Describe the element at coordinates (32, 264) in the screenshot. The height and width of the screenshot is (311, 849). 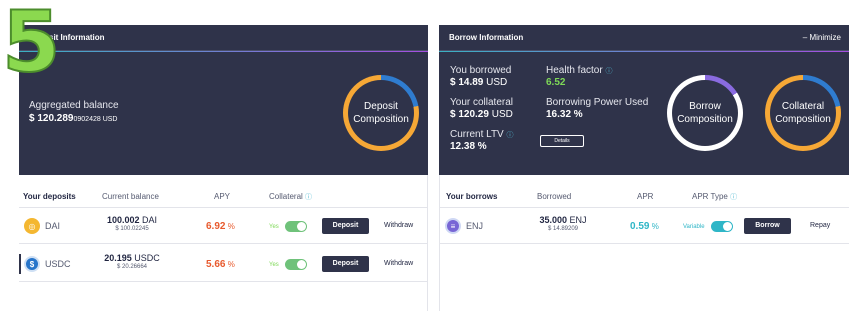
I see `usdc-icon: $` at that location.